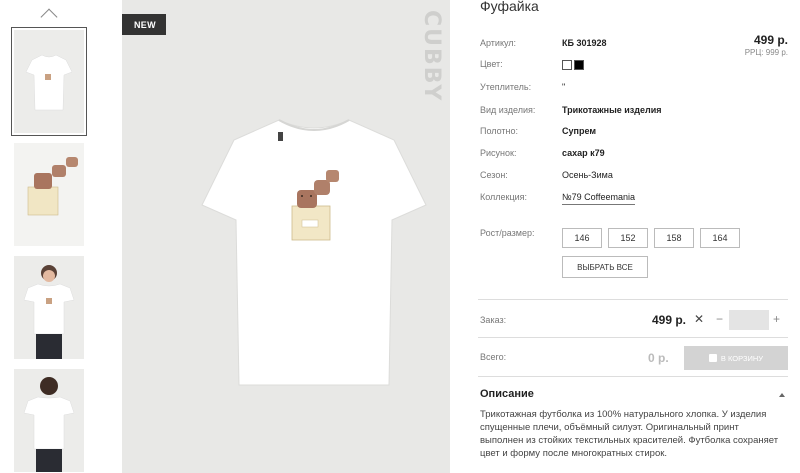  Describe the element at coordinates (628, 238) in the screenshot. I see `size-option-152: 152` at that location.